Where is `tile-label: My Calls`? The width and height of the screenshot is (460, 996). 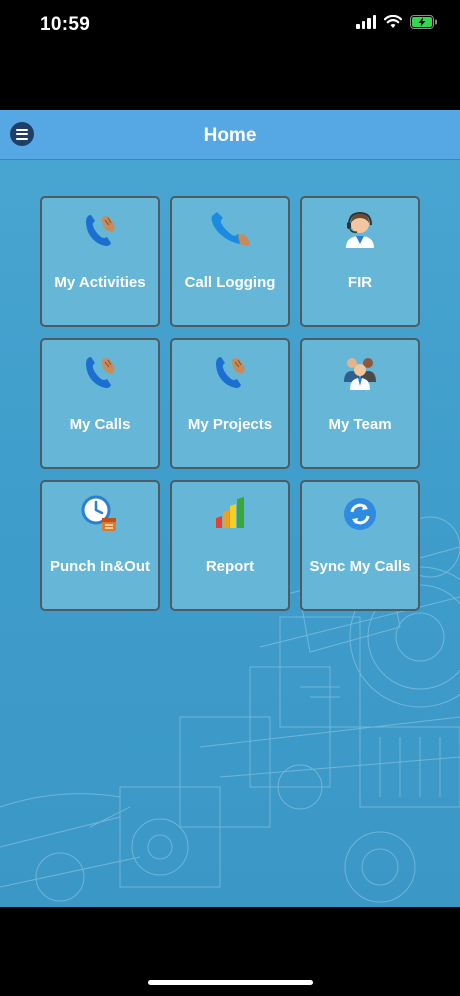 tile-label: My Calls is located at coordinates (100, 424).